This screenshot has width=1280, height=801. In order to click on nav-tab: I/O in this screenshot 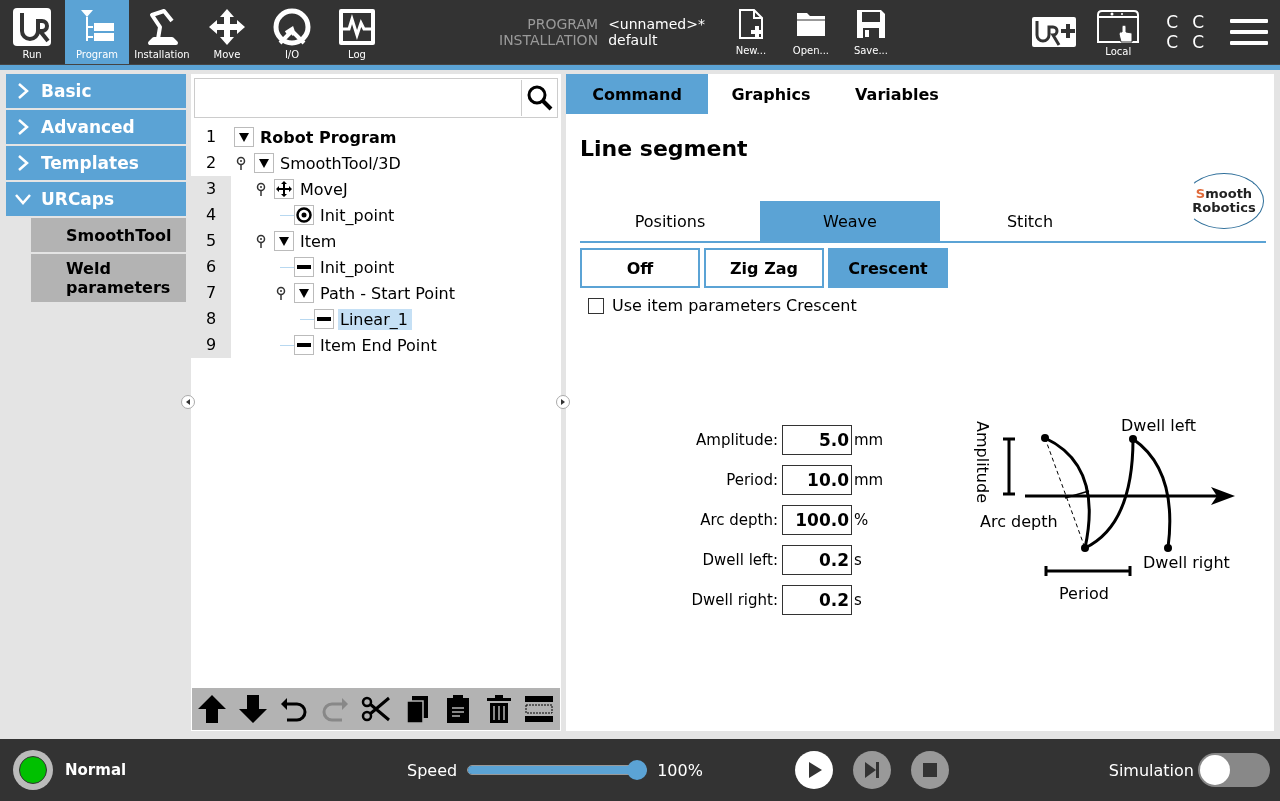, I will do `click(292, 32)`.